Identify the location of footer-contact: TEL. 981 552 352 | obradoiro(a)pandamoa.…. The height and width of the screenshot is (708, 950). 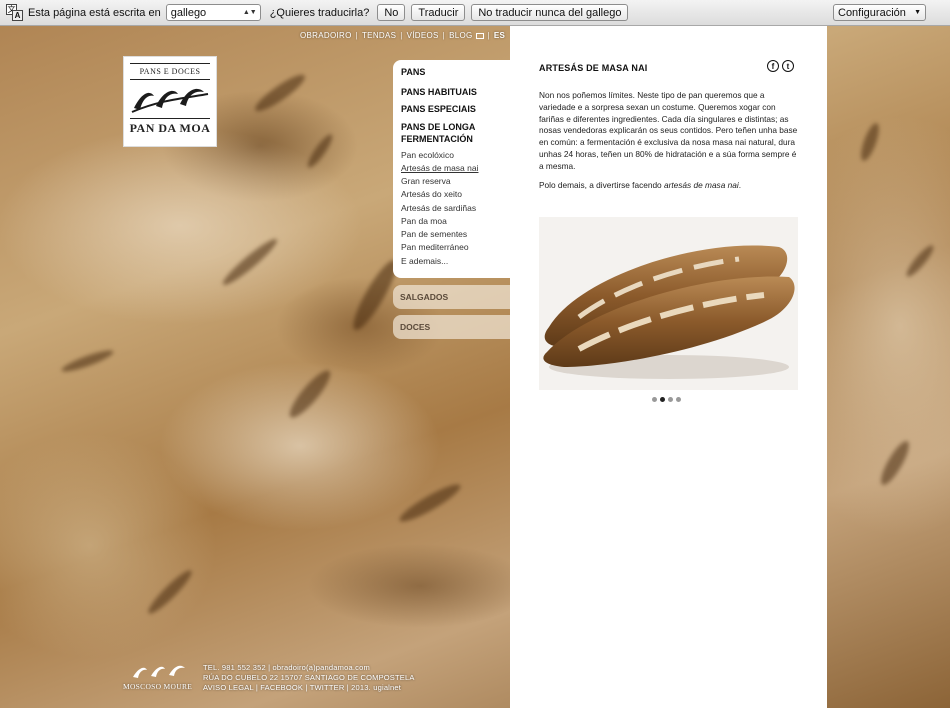
(333, 668).